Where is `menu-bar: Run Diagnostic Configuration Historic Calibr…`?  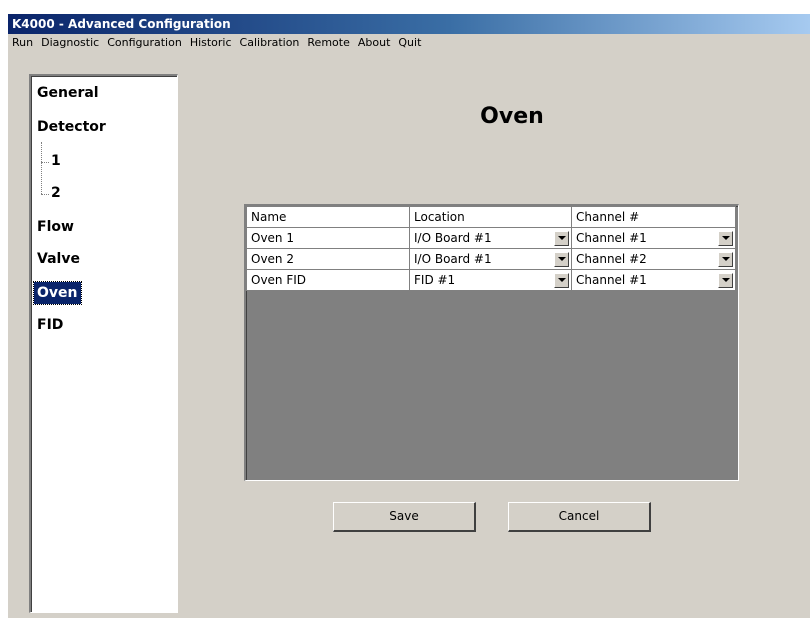 menu-bar: Run Diagnostic Configuration Historic Calibr… is located at coordinates (409, 43).